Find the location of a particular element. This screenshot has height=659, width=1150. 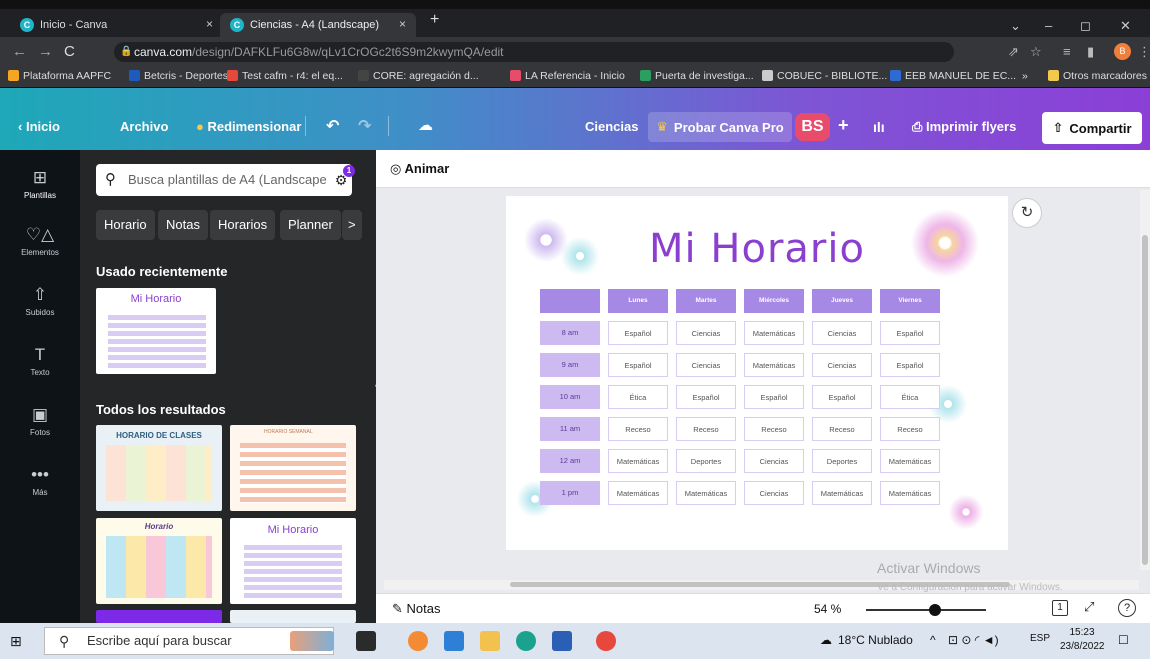

help-button: ? is located at coordinates (1127, 608).